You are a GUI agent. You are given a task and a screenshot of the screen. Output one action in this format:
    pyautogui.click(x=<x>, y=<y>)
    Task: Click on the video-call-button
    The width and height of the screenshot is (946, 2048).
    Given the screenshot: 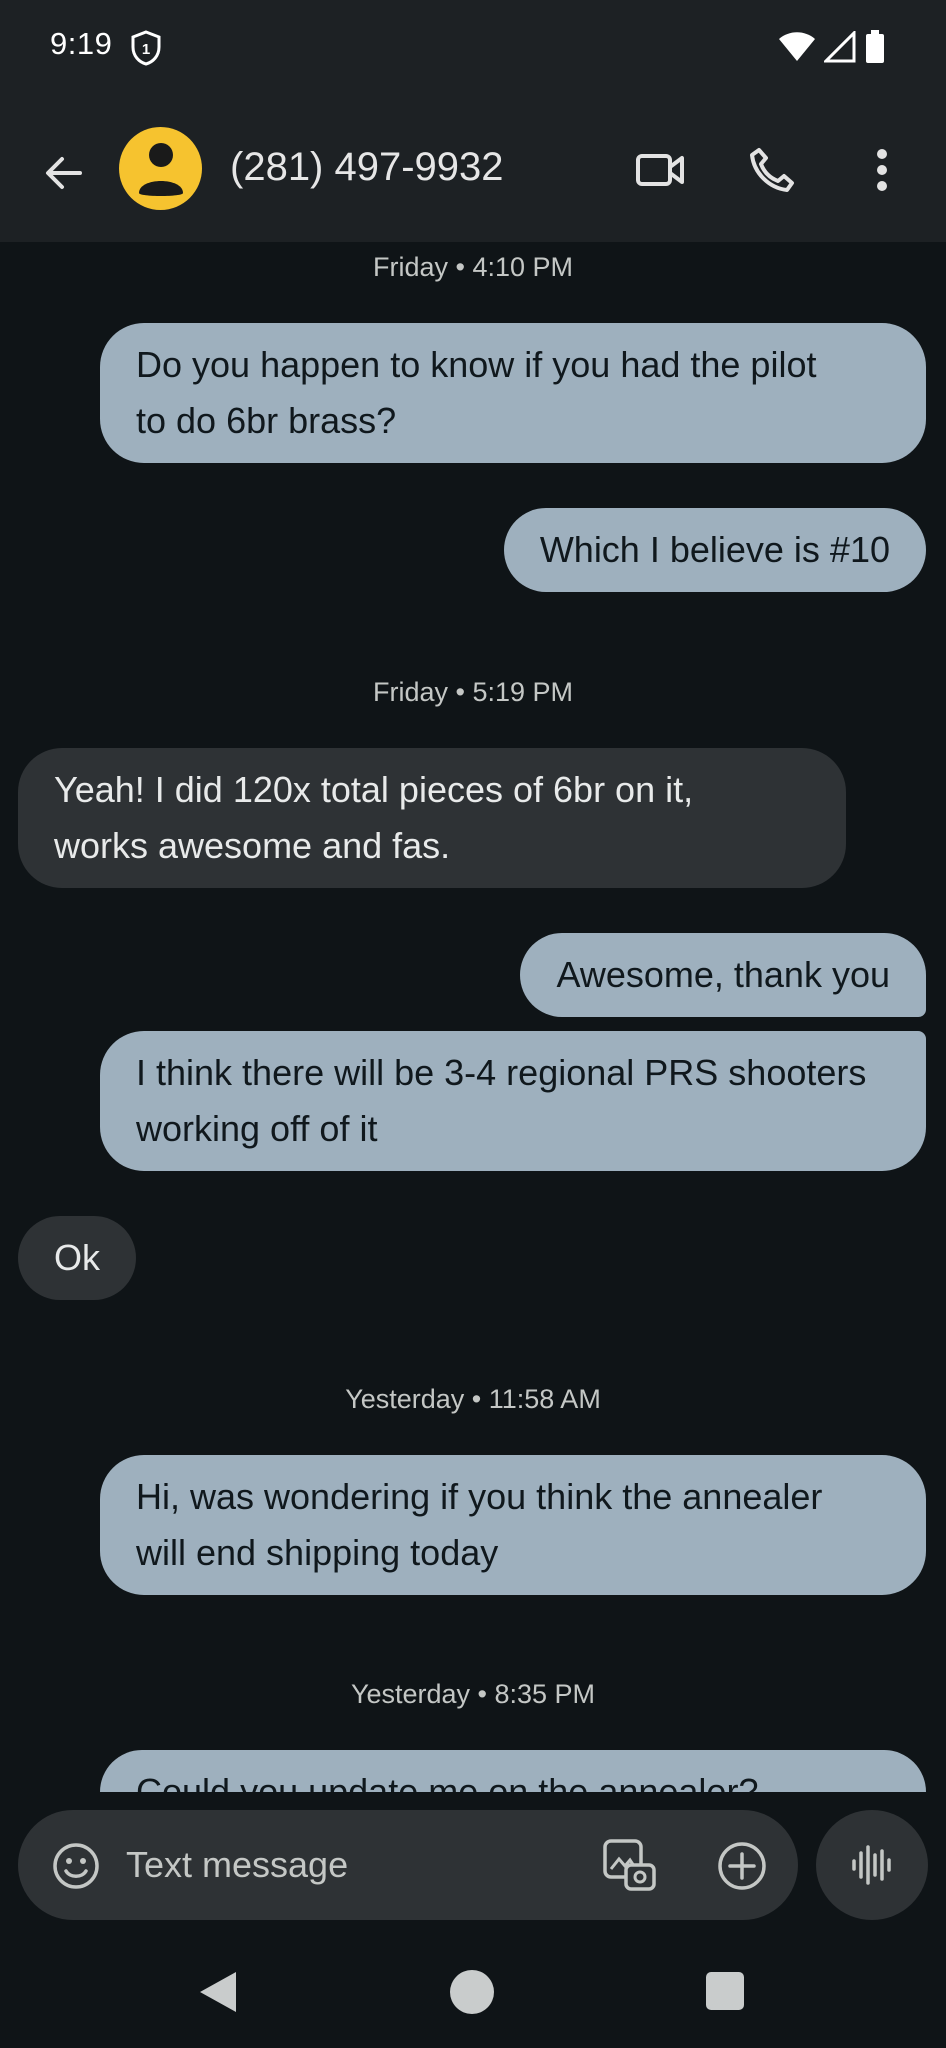 What is the action you would take?
    pyautogui.click(x=660, y=170)
    